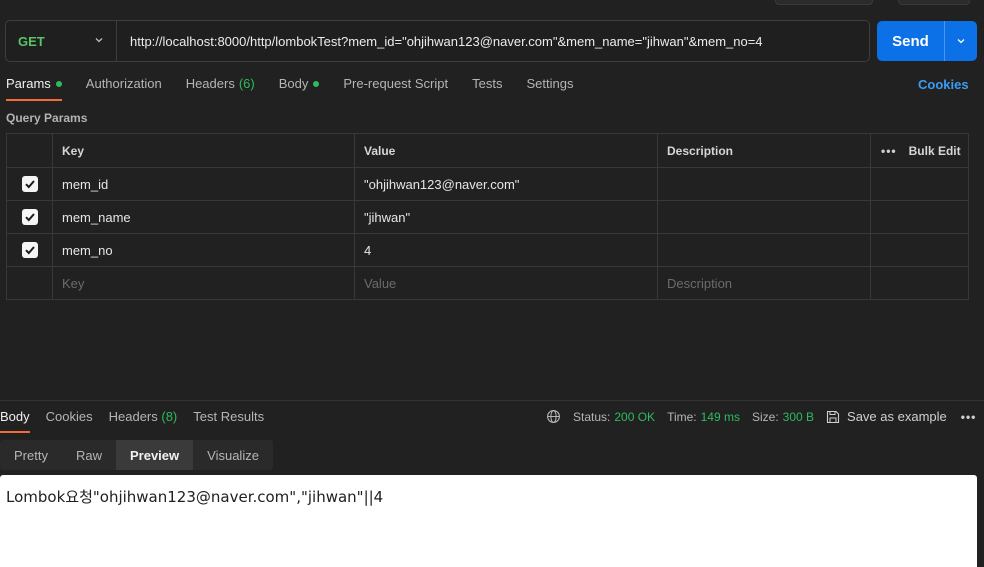 The height and width of the screenshot is (567, 984). What do you see at coordinates (910, 41) in the screenshot?
I see `send-button: Send` at bounding box center [910, 41].